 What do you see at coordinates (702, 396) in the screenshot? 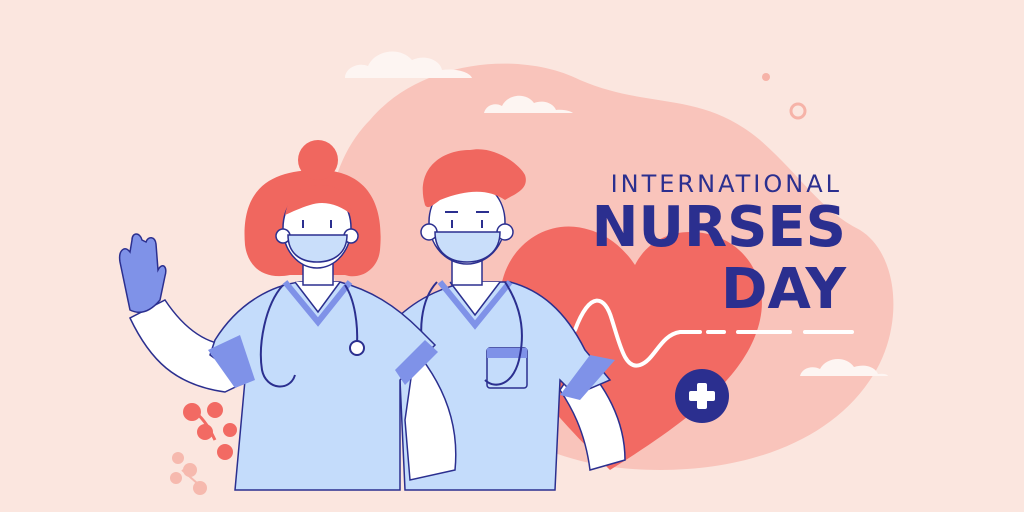
I see `medical-cross-icon` at bounding box center [702, 396].